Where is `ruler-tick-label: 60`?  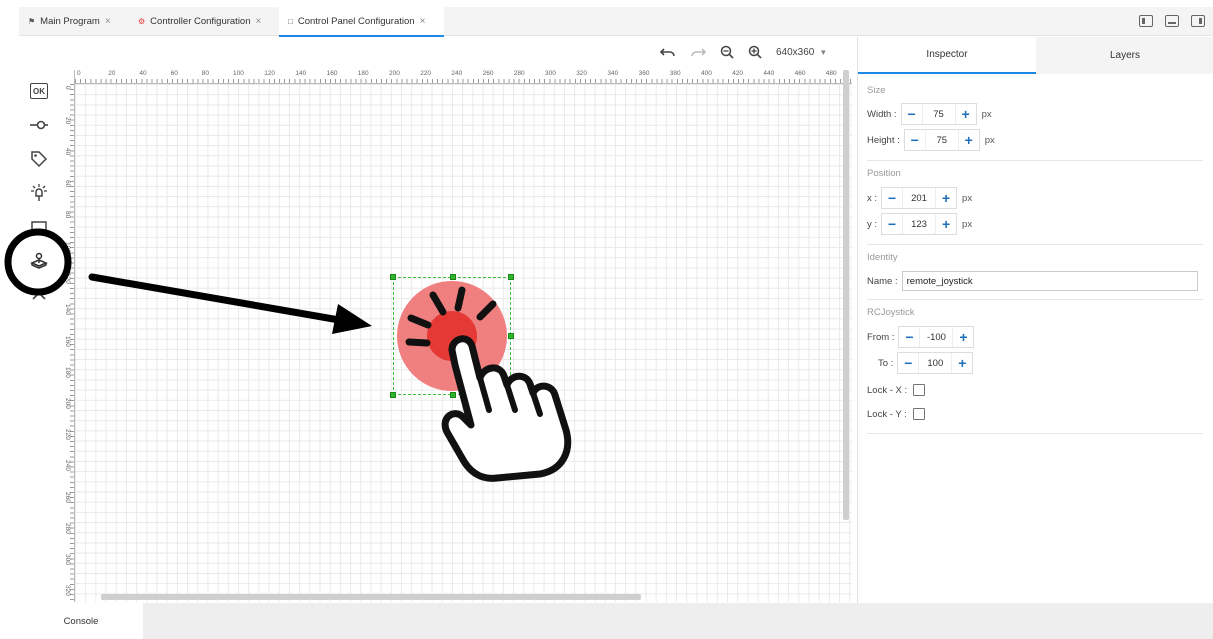 ruler-tick-label: 60 is located at coordinates (67, 183).